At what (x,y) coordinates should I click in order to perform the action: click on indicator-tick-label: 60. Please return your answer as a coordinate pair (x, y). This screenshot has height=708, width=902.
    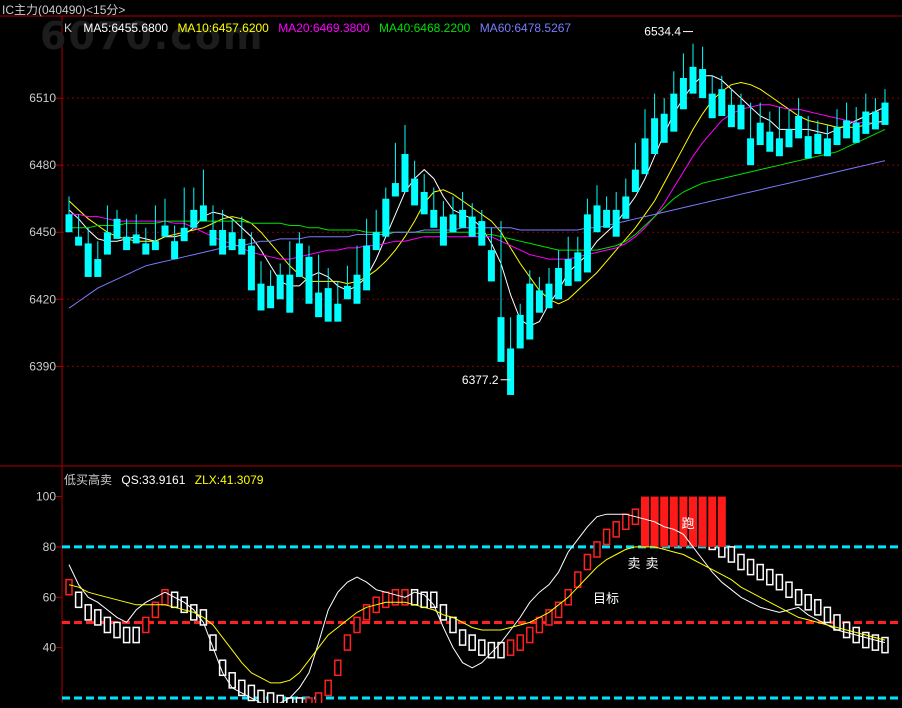
    Looking at the image, I should click on (50, 597).